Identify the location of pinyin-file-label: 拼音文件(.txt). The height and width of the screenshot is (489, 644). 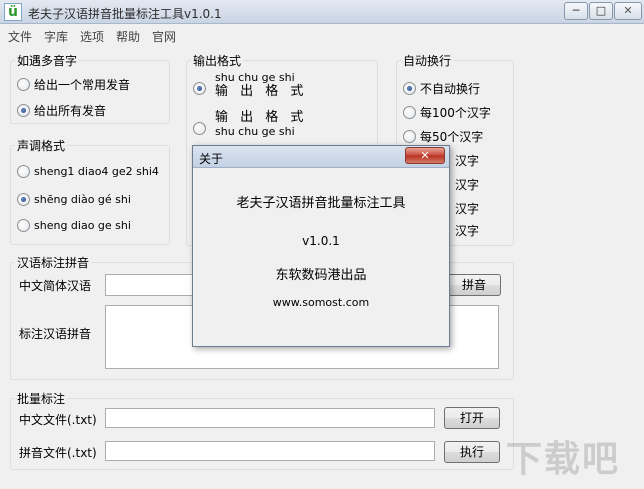
(58, 453).